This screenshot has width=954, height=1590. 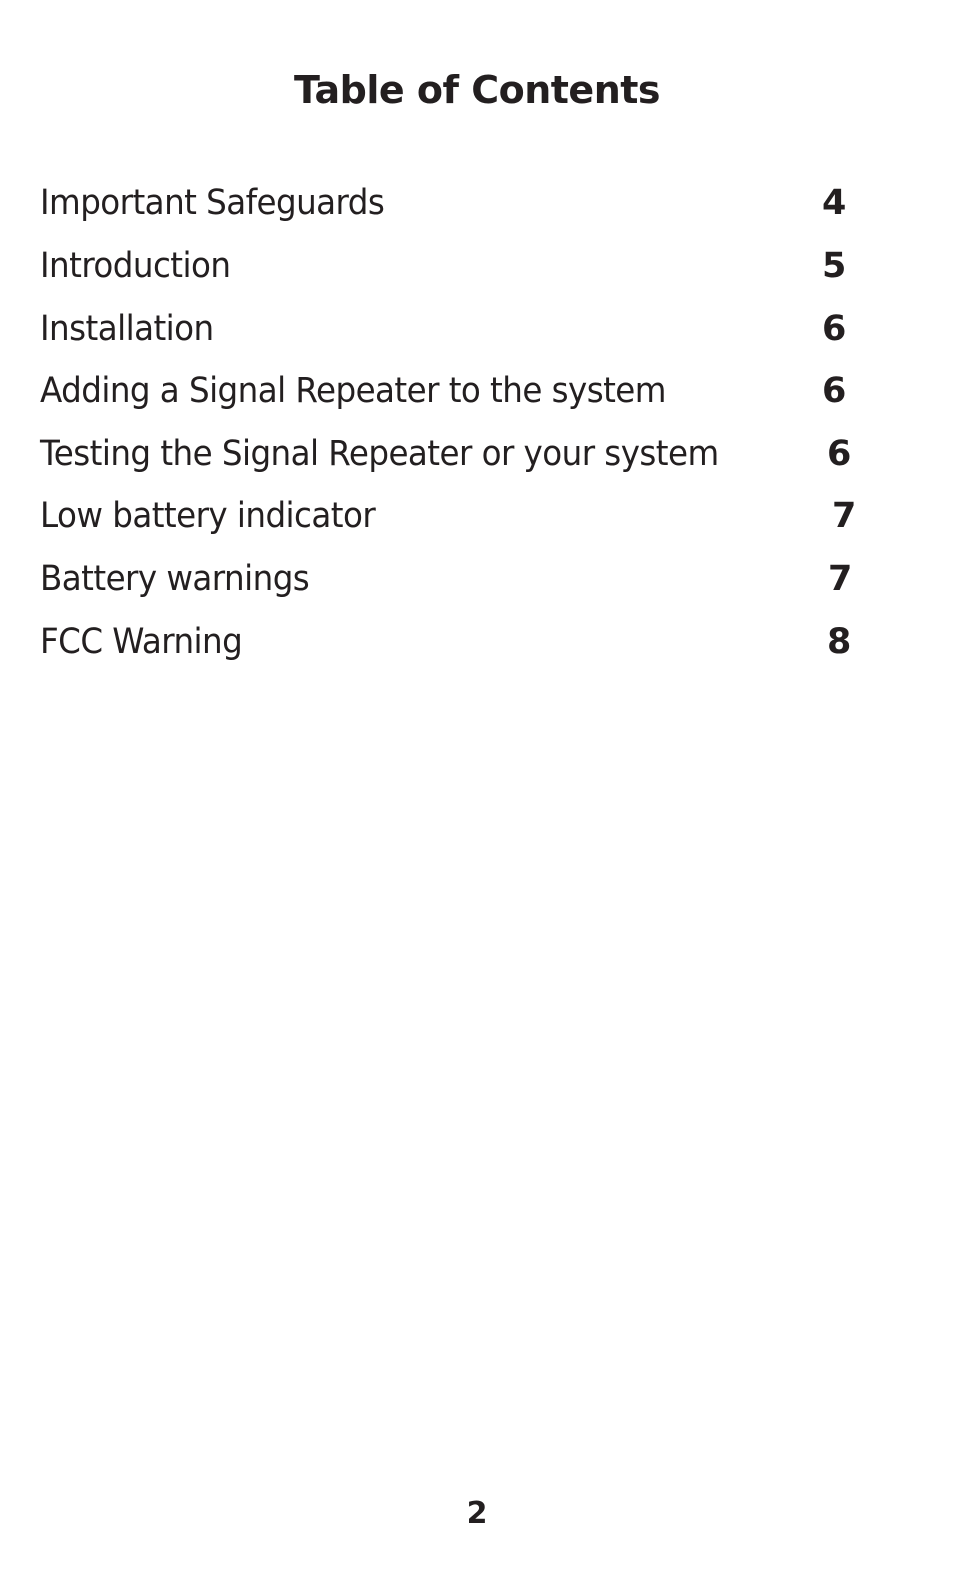 What do you see at coordinates (470, 266) in the screenshot?
I see `toc-entry-introduction: Introduction 5` at bounding box center [470, 266].